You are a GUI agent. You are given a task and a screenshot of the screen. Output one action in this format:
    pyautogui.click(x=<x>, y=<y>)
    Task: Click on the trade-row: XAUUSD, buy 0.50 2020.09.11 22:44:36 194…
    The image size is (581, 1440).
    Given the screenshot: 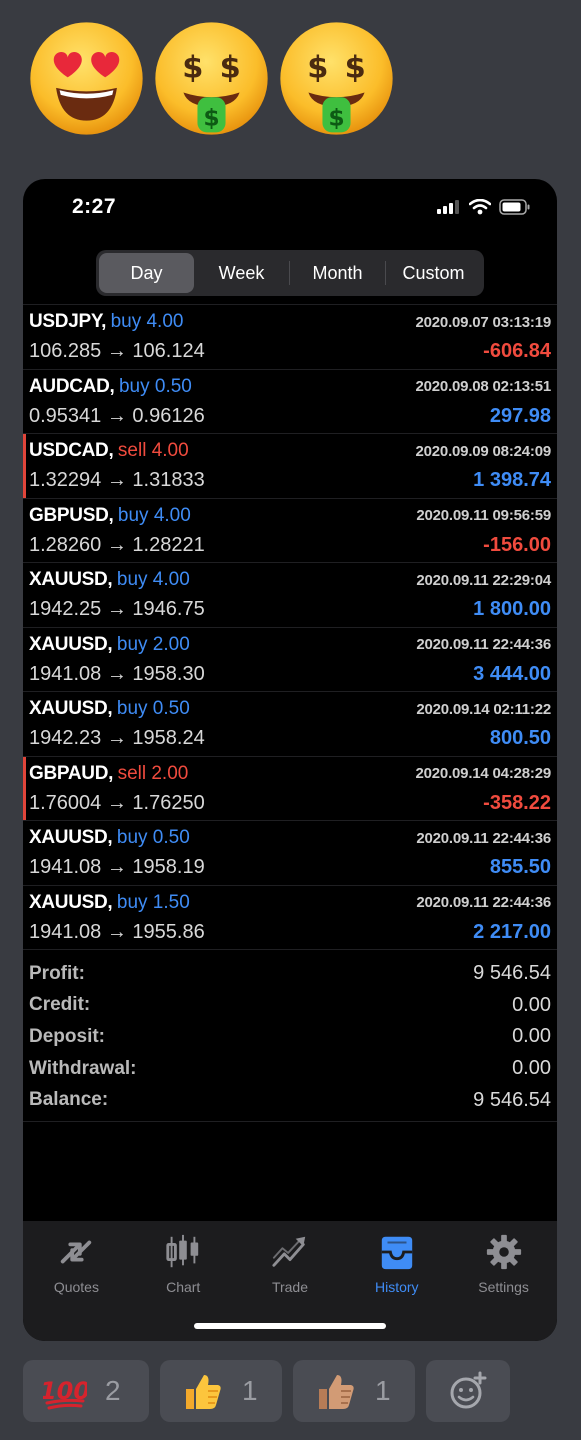 What is the action you would take?
    pyautogui.click(x=290, y=853)
    